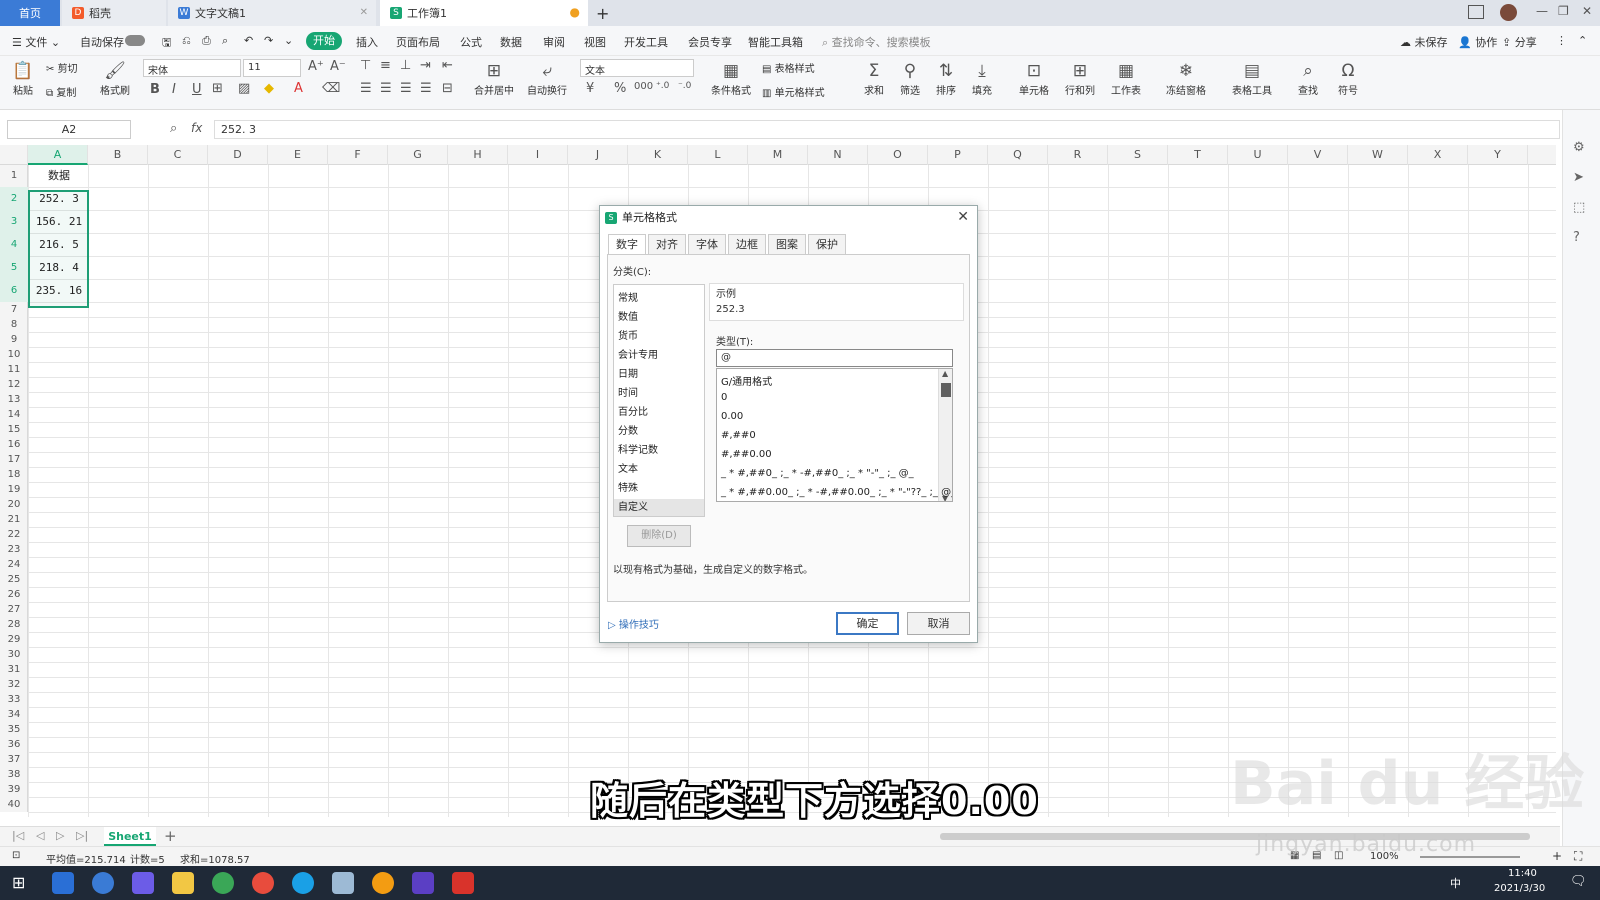 The height and width of the screenshot is (900, 1600). I want to click on column-header-M: M, so click(778, 155).